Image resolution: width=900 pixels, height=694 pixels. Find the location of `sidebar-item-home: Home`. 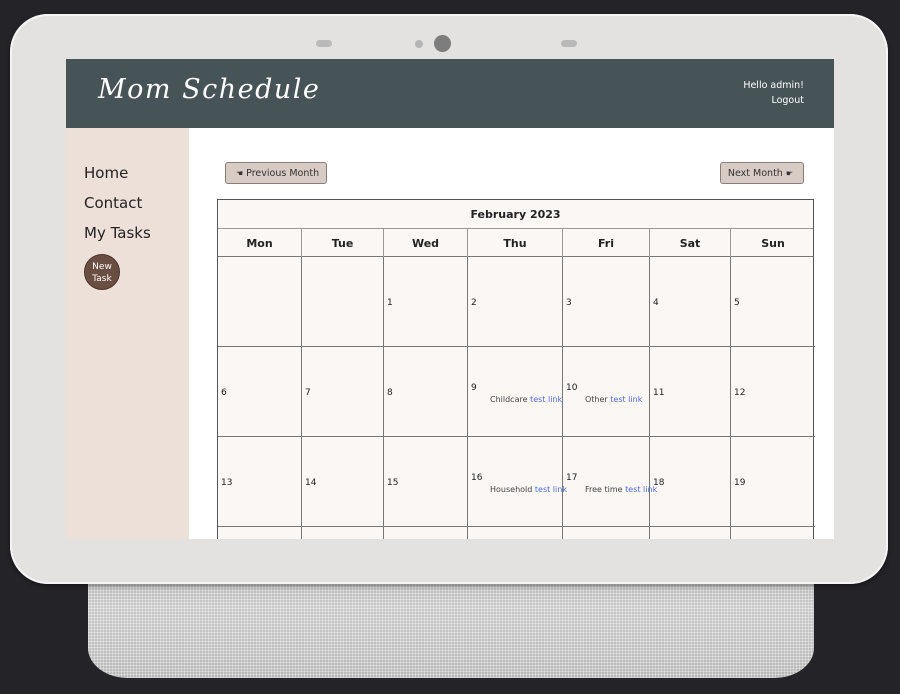

sidebar-item-home: Home is located at coordinates (106, 173).